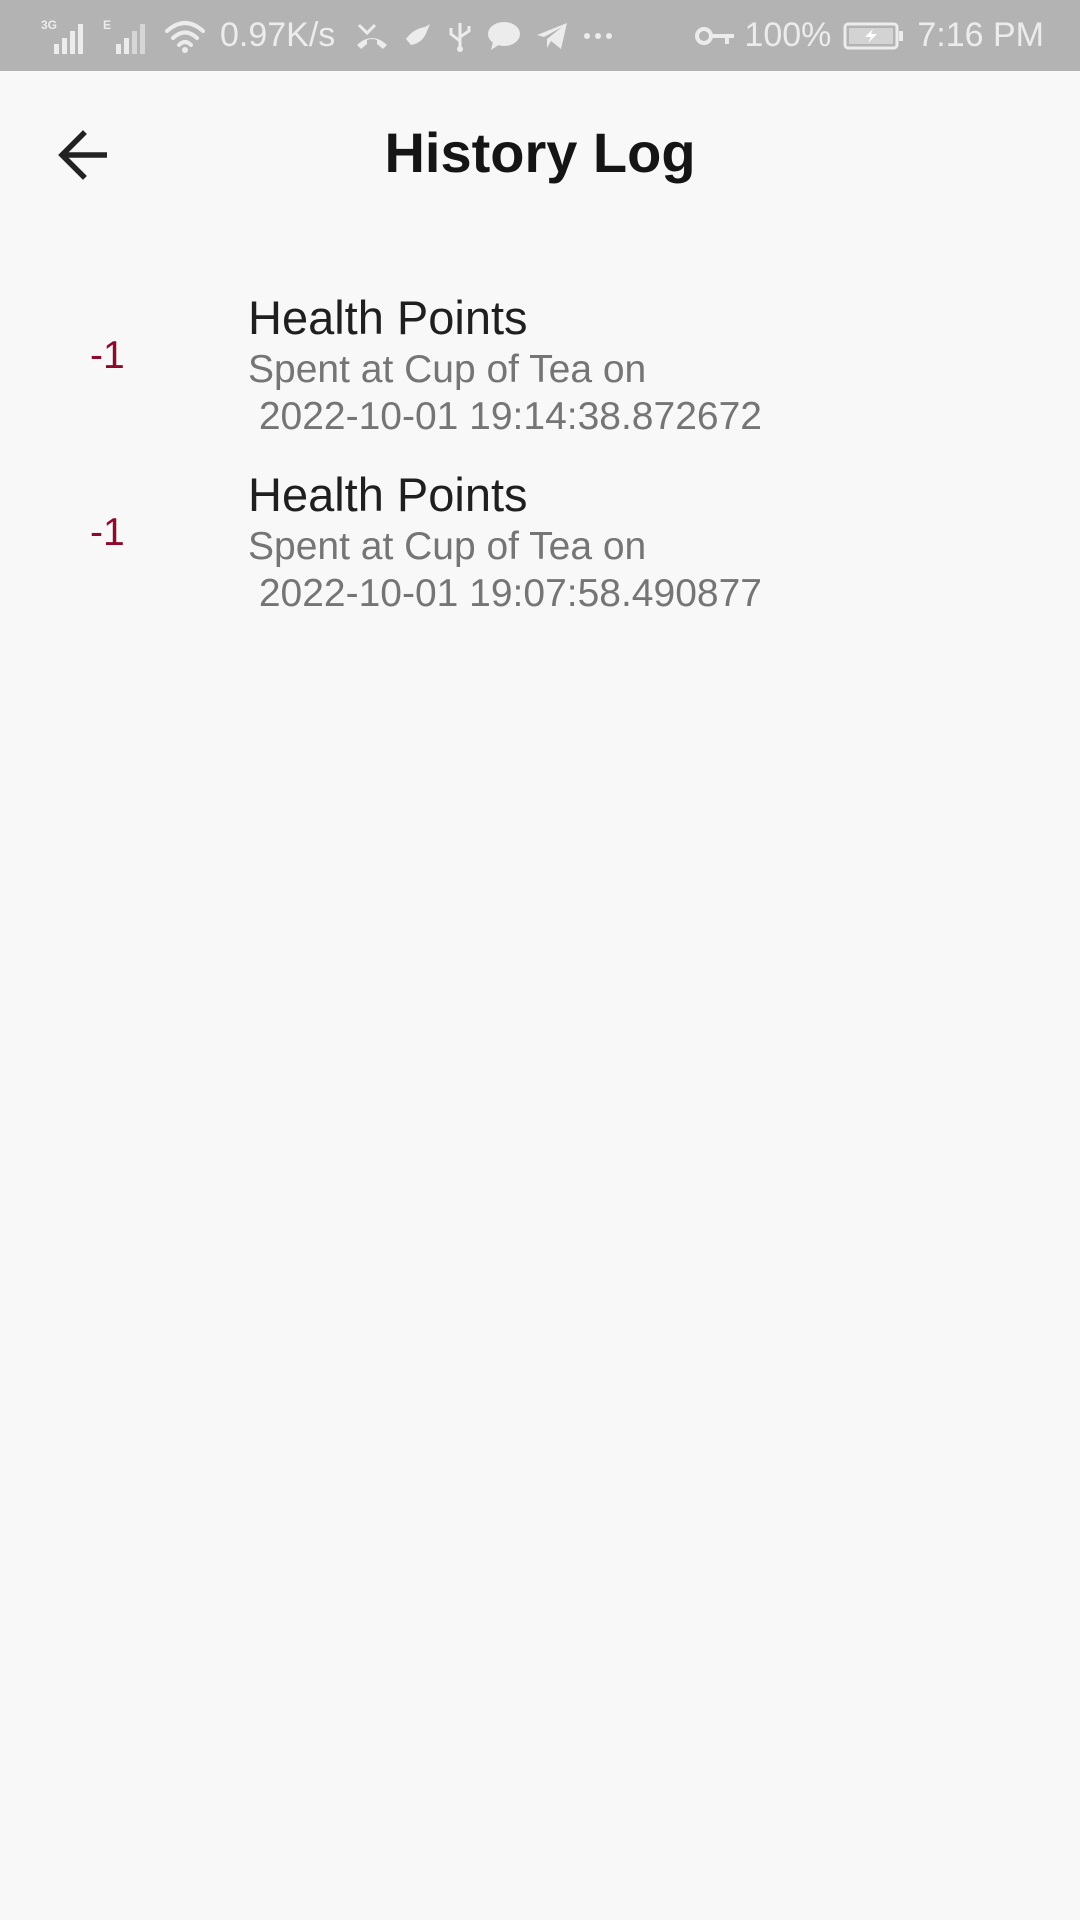 The height and width of the screenshot is (1920, 1080). Describe the element at coordinates (372, 36) in the screenshot. I see `missed-call-icon` at that location.